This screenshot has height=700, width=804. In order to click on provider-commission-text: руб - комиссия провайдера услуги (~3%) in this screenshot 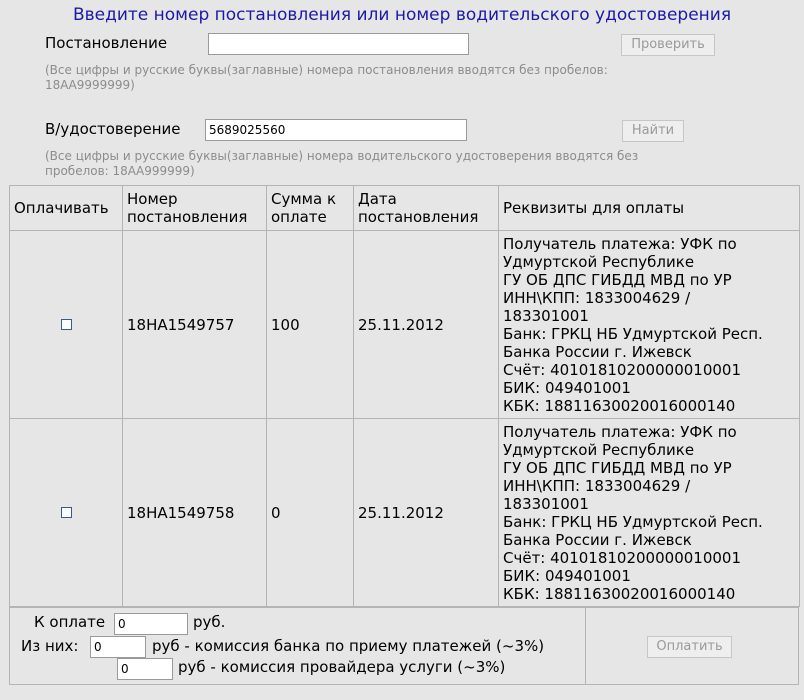, I will do `click(342, 667)`.